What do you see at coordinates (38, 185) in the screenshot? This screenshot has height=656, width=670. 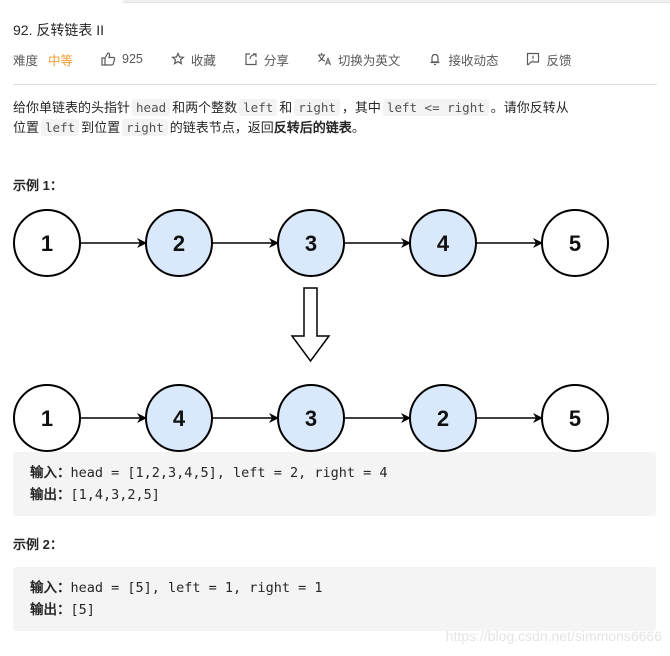 I see `example-1-title: 示例 1：` at bounding box center [38, 185].